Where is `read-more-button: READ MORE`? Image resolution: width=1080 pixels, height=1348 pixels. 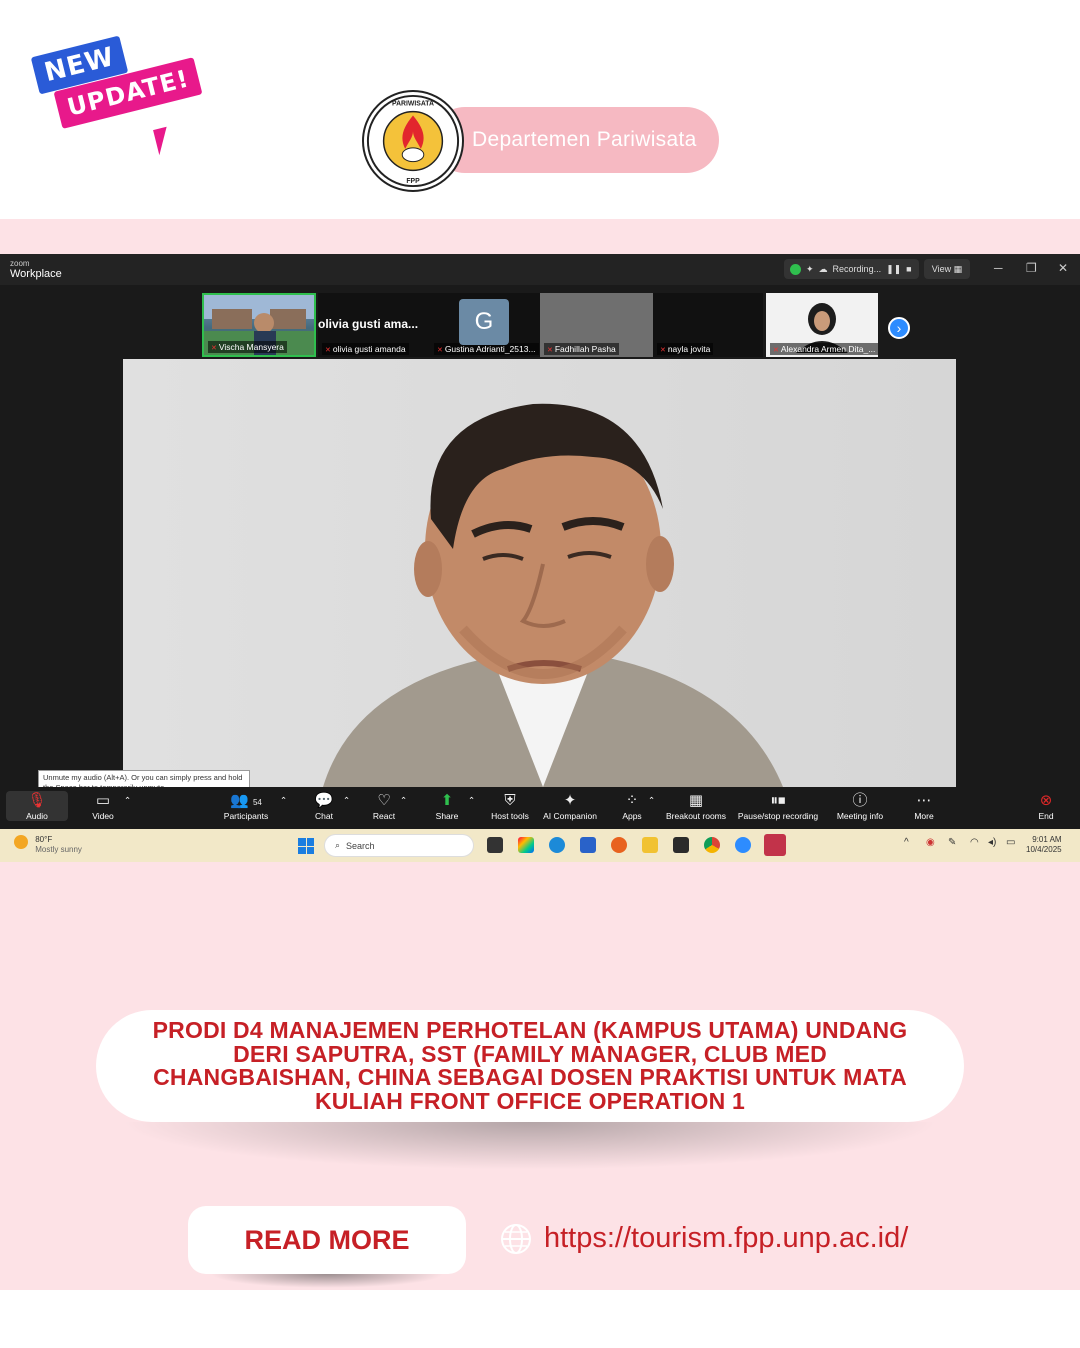 read-more-button: READ MORE is located at coordinates (327, 1240).